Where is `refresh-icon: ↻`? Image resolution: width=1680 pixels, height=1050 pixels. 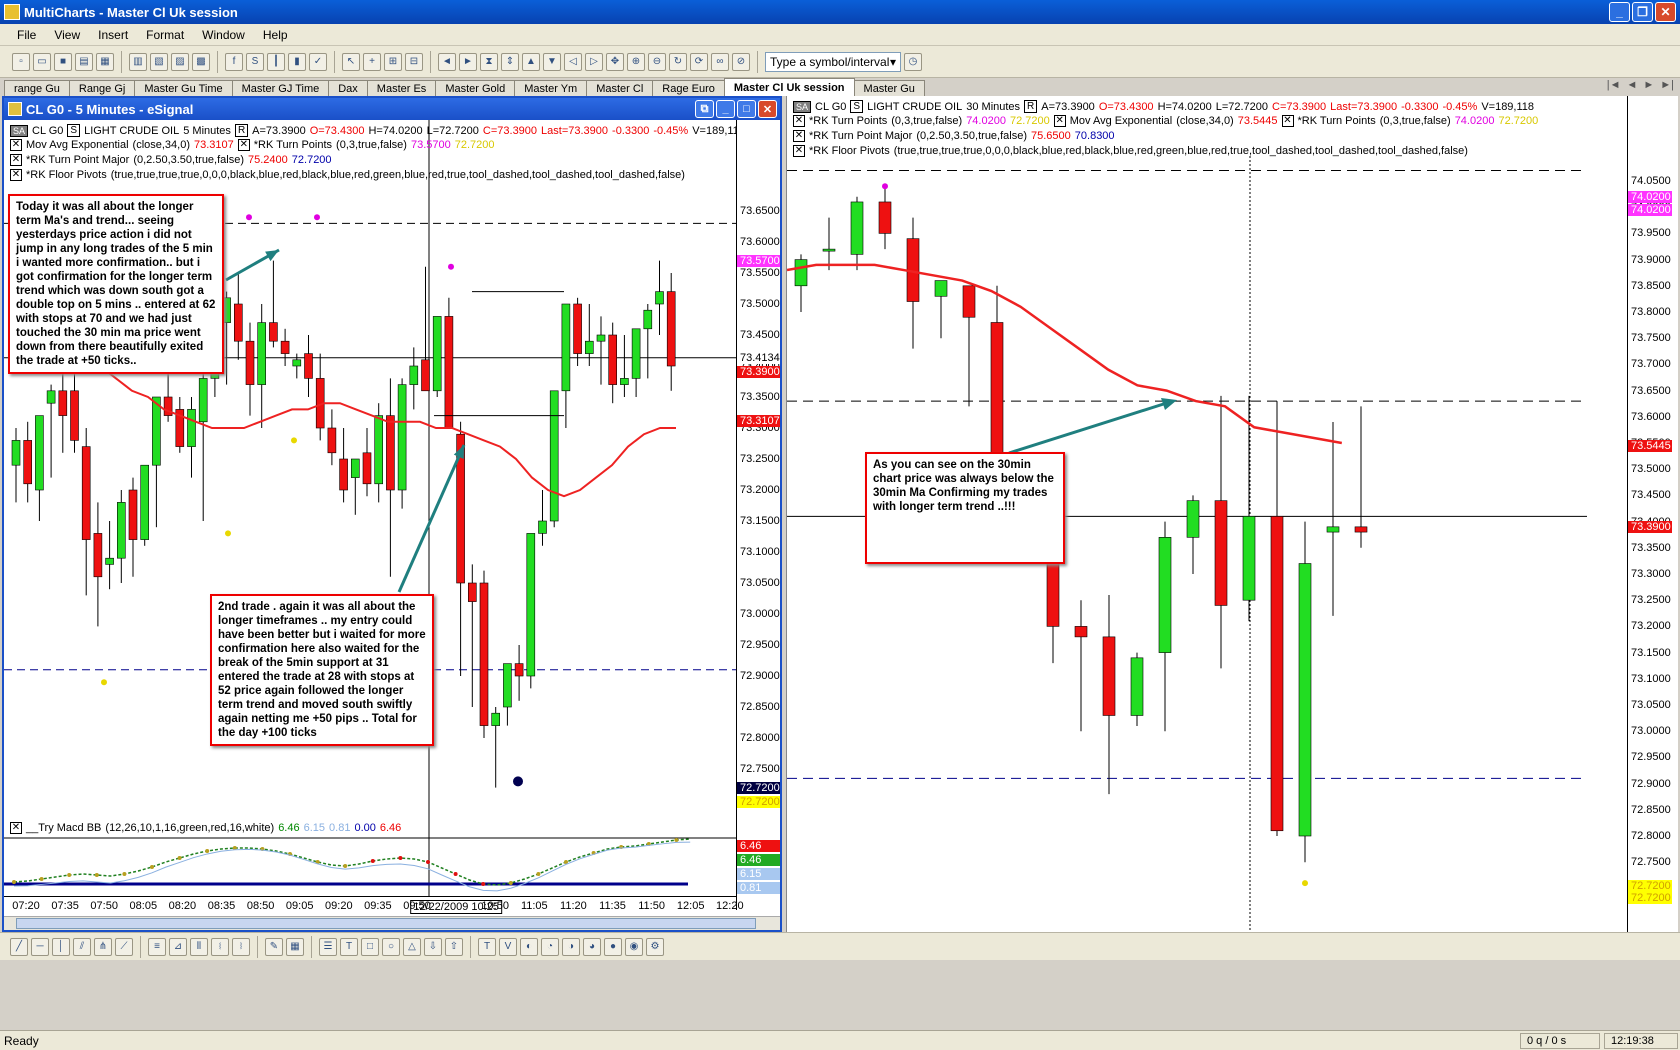
refresh-icon: ↻ is located at coordinates (678, 61).